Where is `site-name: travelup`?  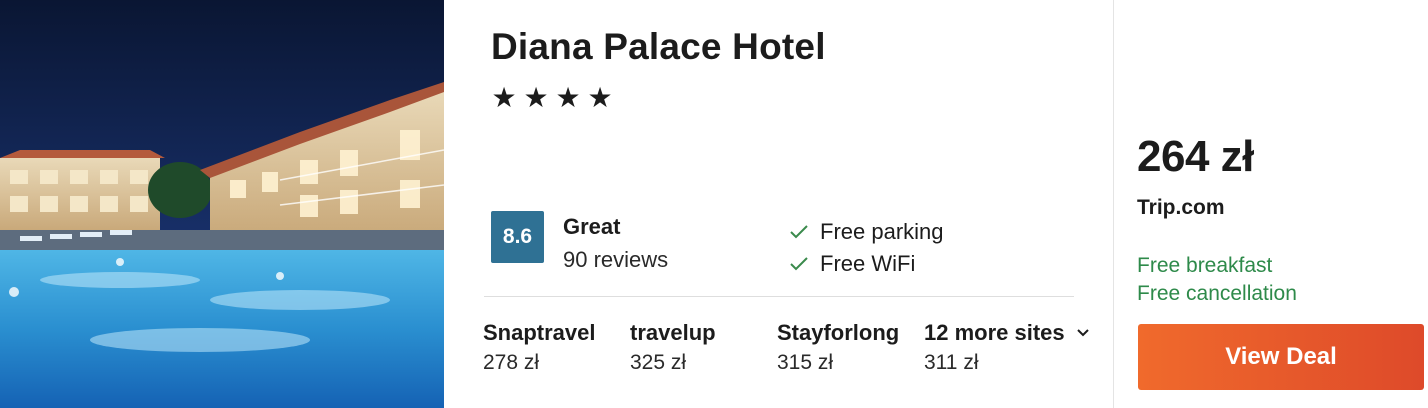
site-name: travelup is located at coordinates (673, 332).